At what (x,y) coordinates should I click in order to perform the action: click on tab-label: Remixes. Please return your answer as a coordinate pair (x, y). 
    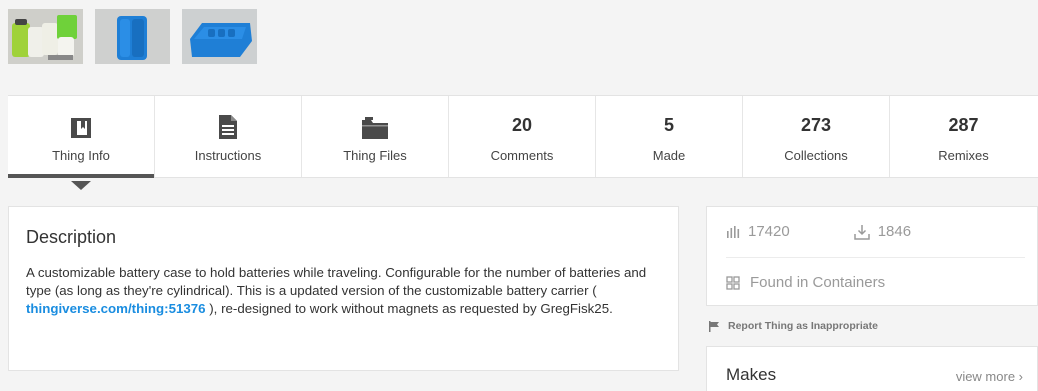
    Looking at the image, I should click on (963, 155).